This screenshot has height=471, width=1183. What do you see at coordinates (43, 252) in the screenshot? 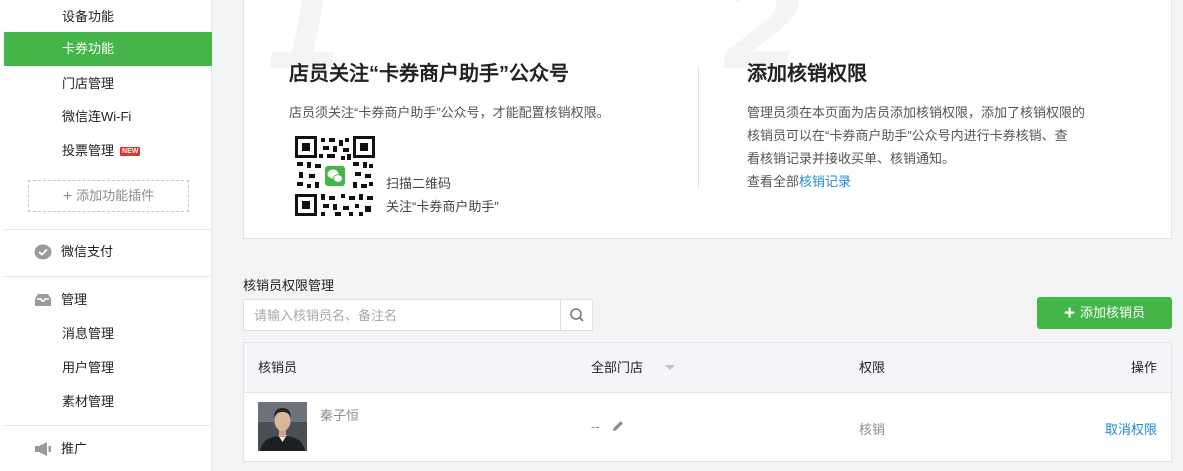
I see `wechat-pay-icon` at bounding box center [43, 252].